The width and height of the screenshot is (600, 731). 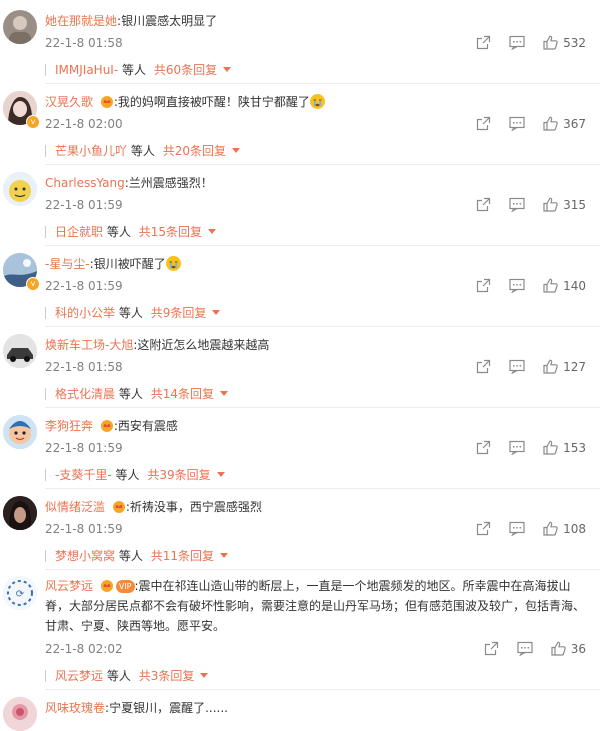 What do you see at coordinates (130, 231) in the screenshot?
I see `reply-summary: 日企就职 等人 共15条回复` at bounding box center [130, 231].